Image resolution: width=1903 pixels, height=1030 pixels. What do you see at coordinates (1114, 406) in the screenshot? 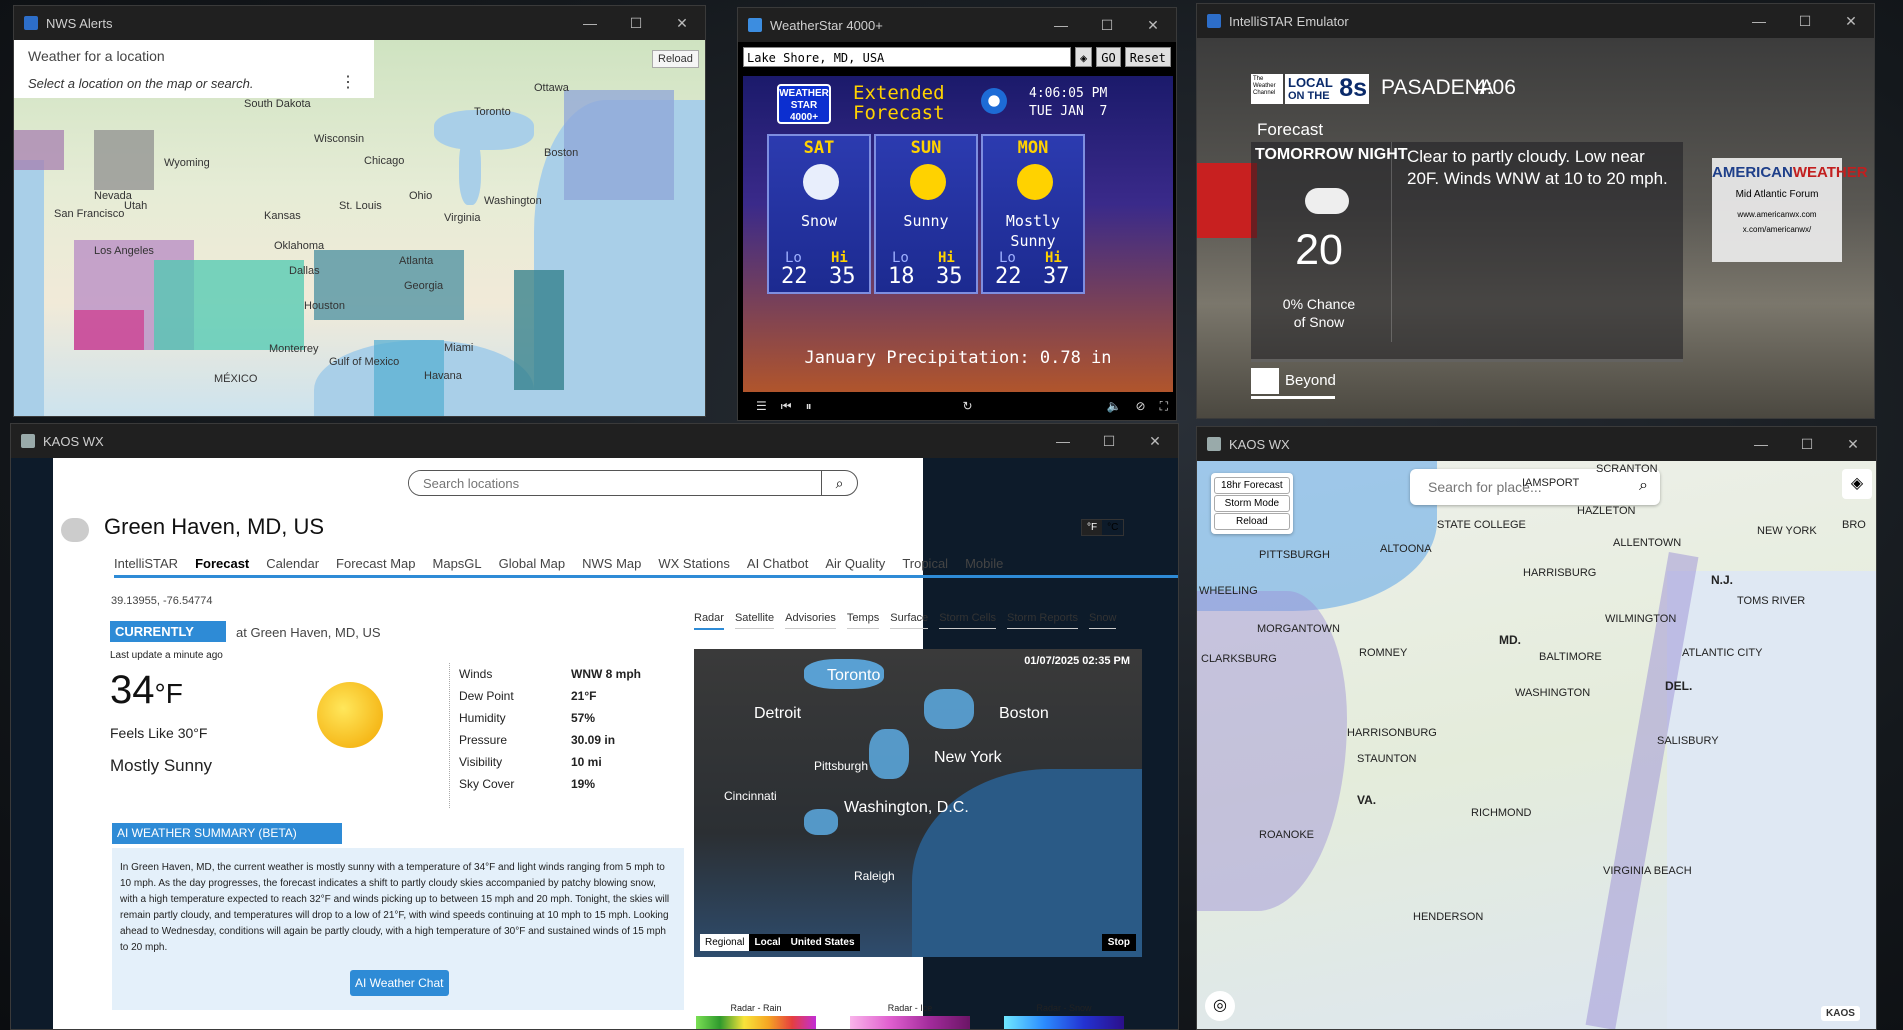
I see `volume-icon: 🔈` at bounding box center [1114, 406].